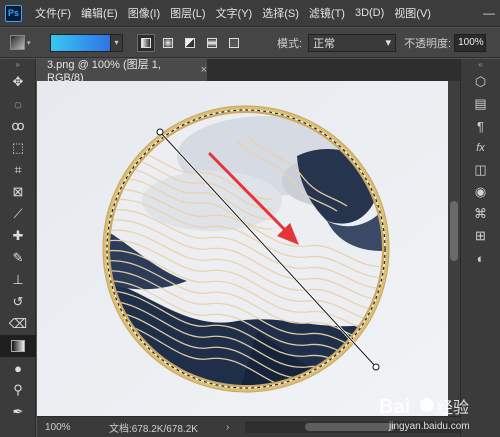 The width and height of the screenshot is (500, 437). What do you see at coordinates (480, 258) in the screenshot?
I see `adjustments-icon: ◐` at bounding box center [480, 258].